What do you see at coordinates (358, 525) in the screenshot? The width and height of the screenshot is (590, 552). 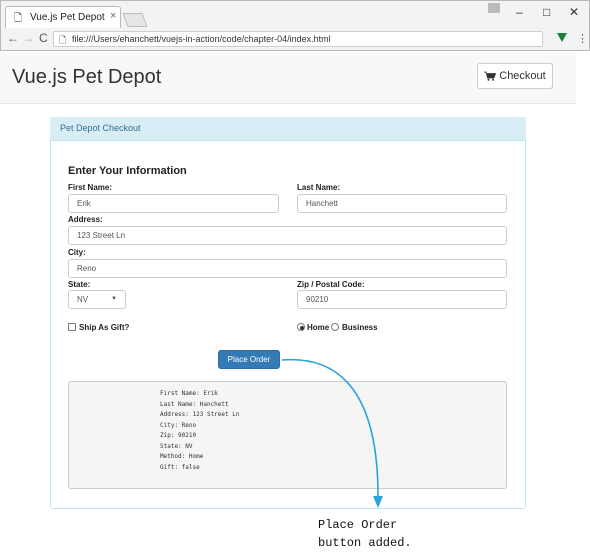 I see `annotation-line-1: Place Order` at bounding box center [358, 525].